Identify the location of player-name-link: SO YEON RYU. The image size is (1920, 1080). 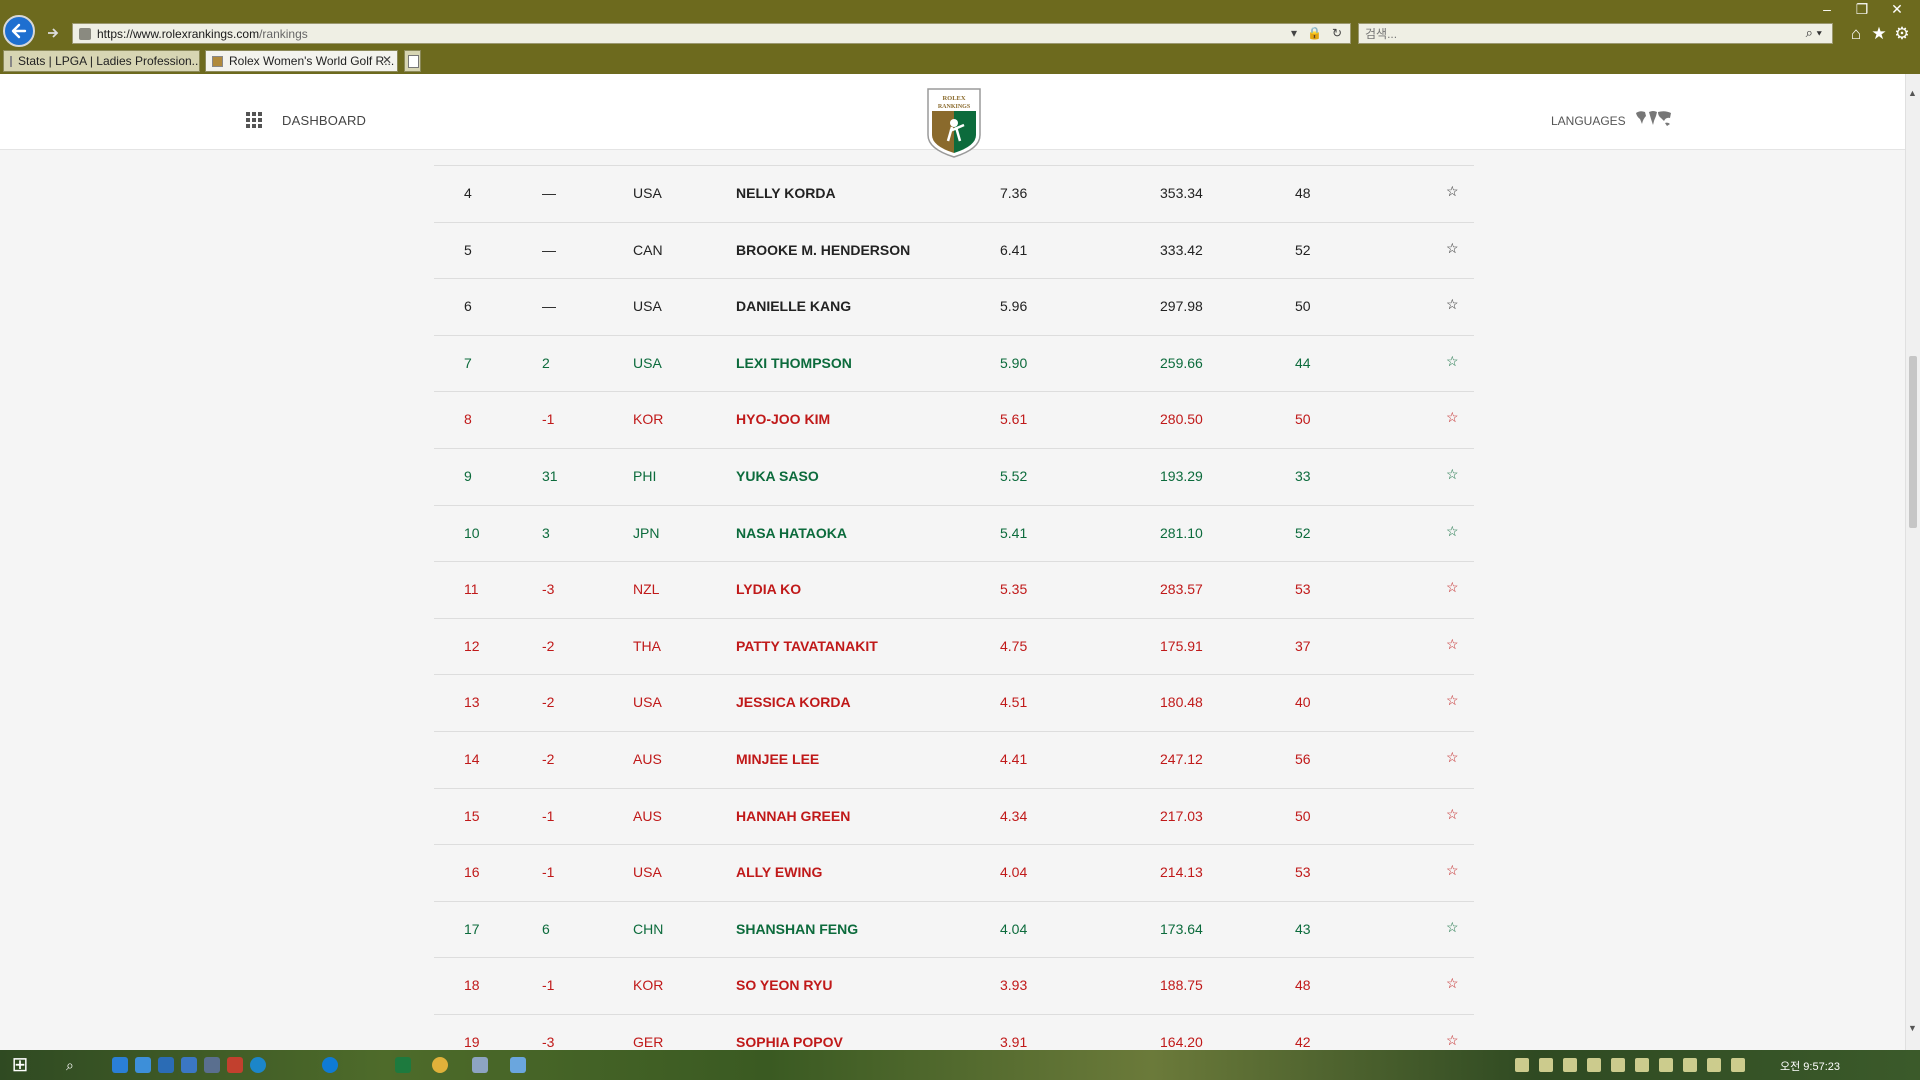
(784, 985).